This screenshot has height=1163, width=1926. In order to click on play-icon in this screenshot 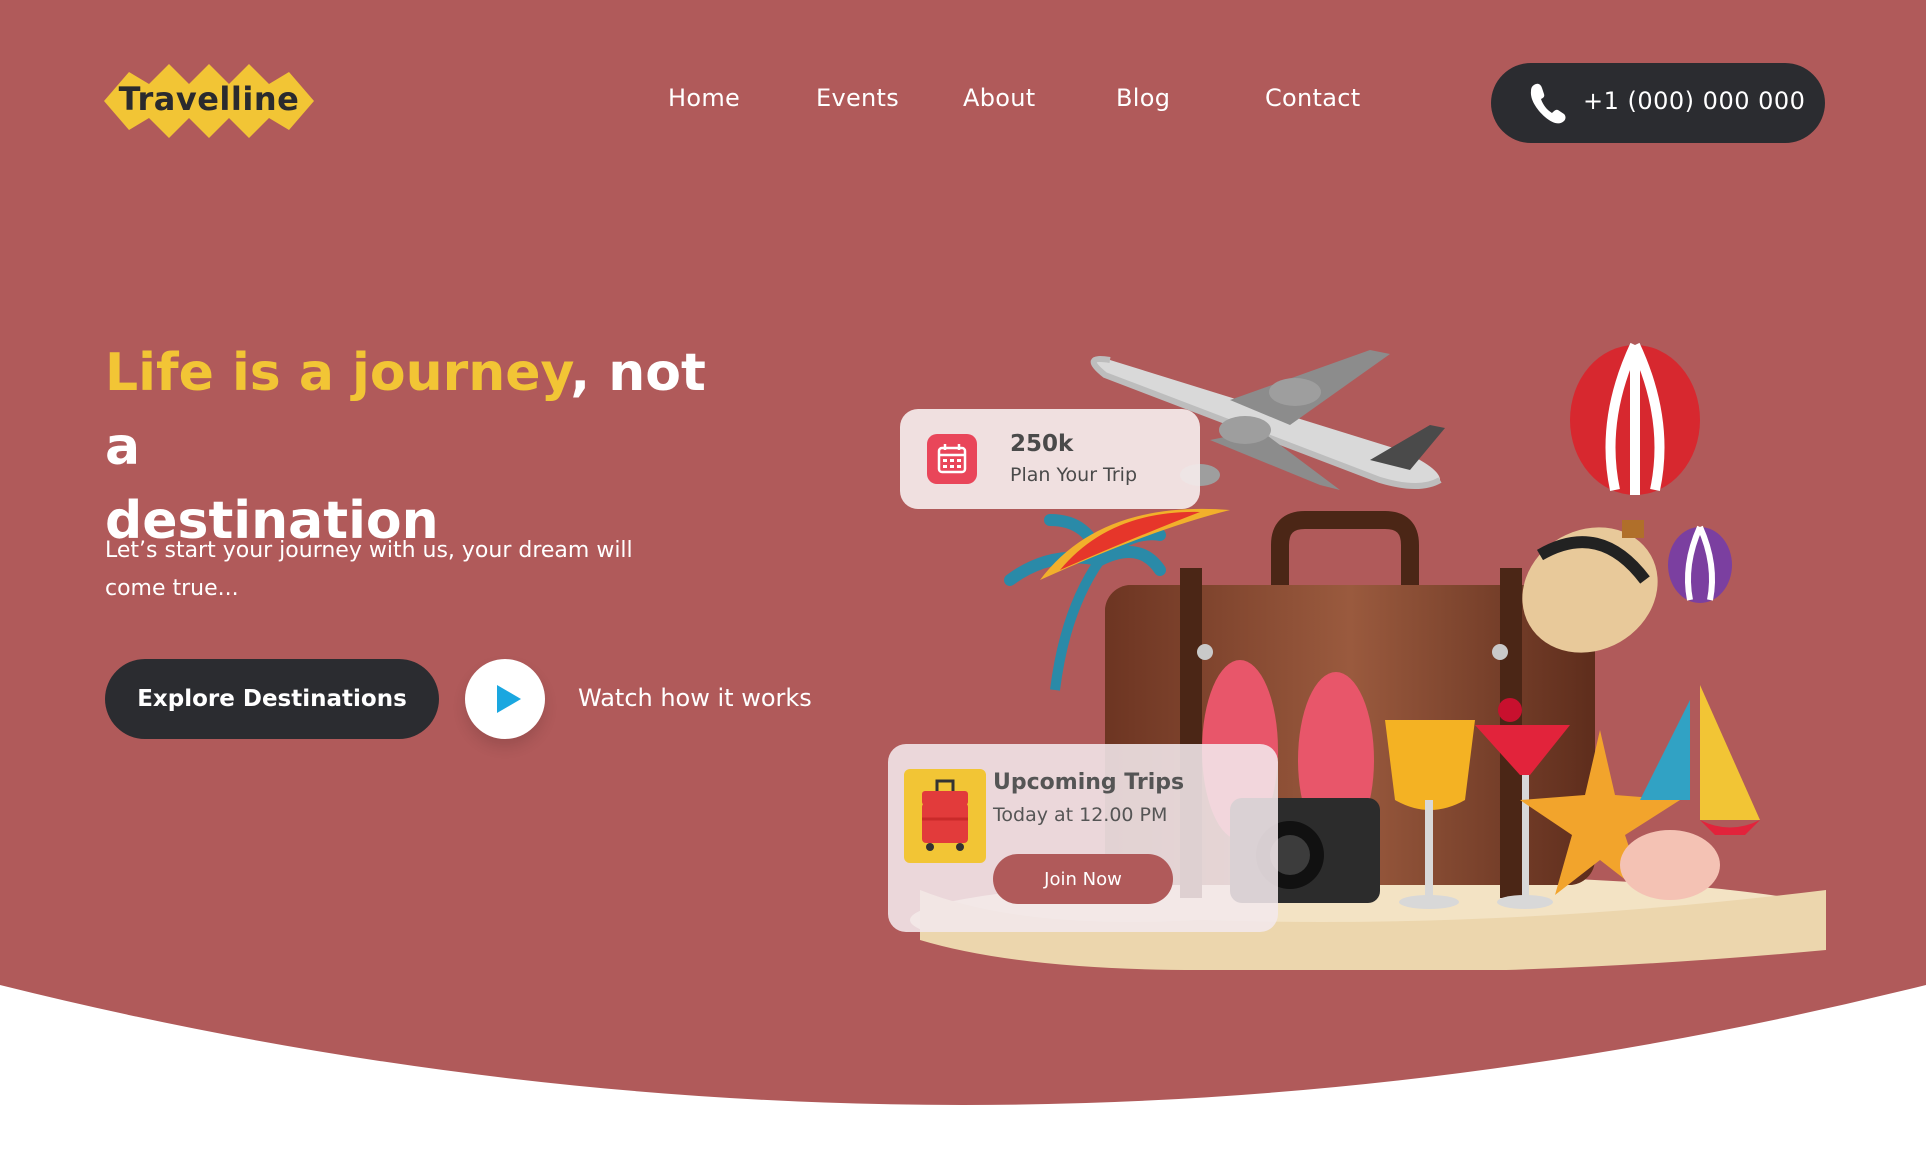, I will do `click(509, 699)`.